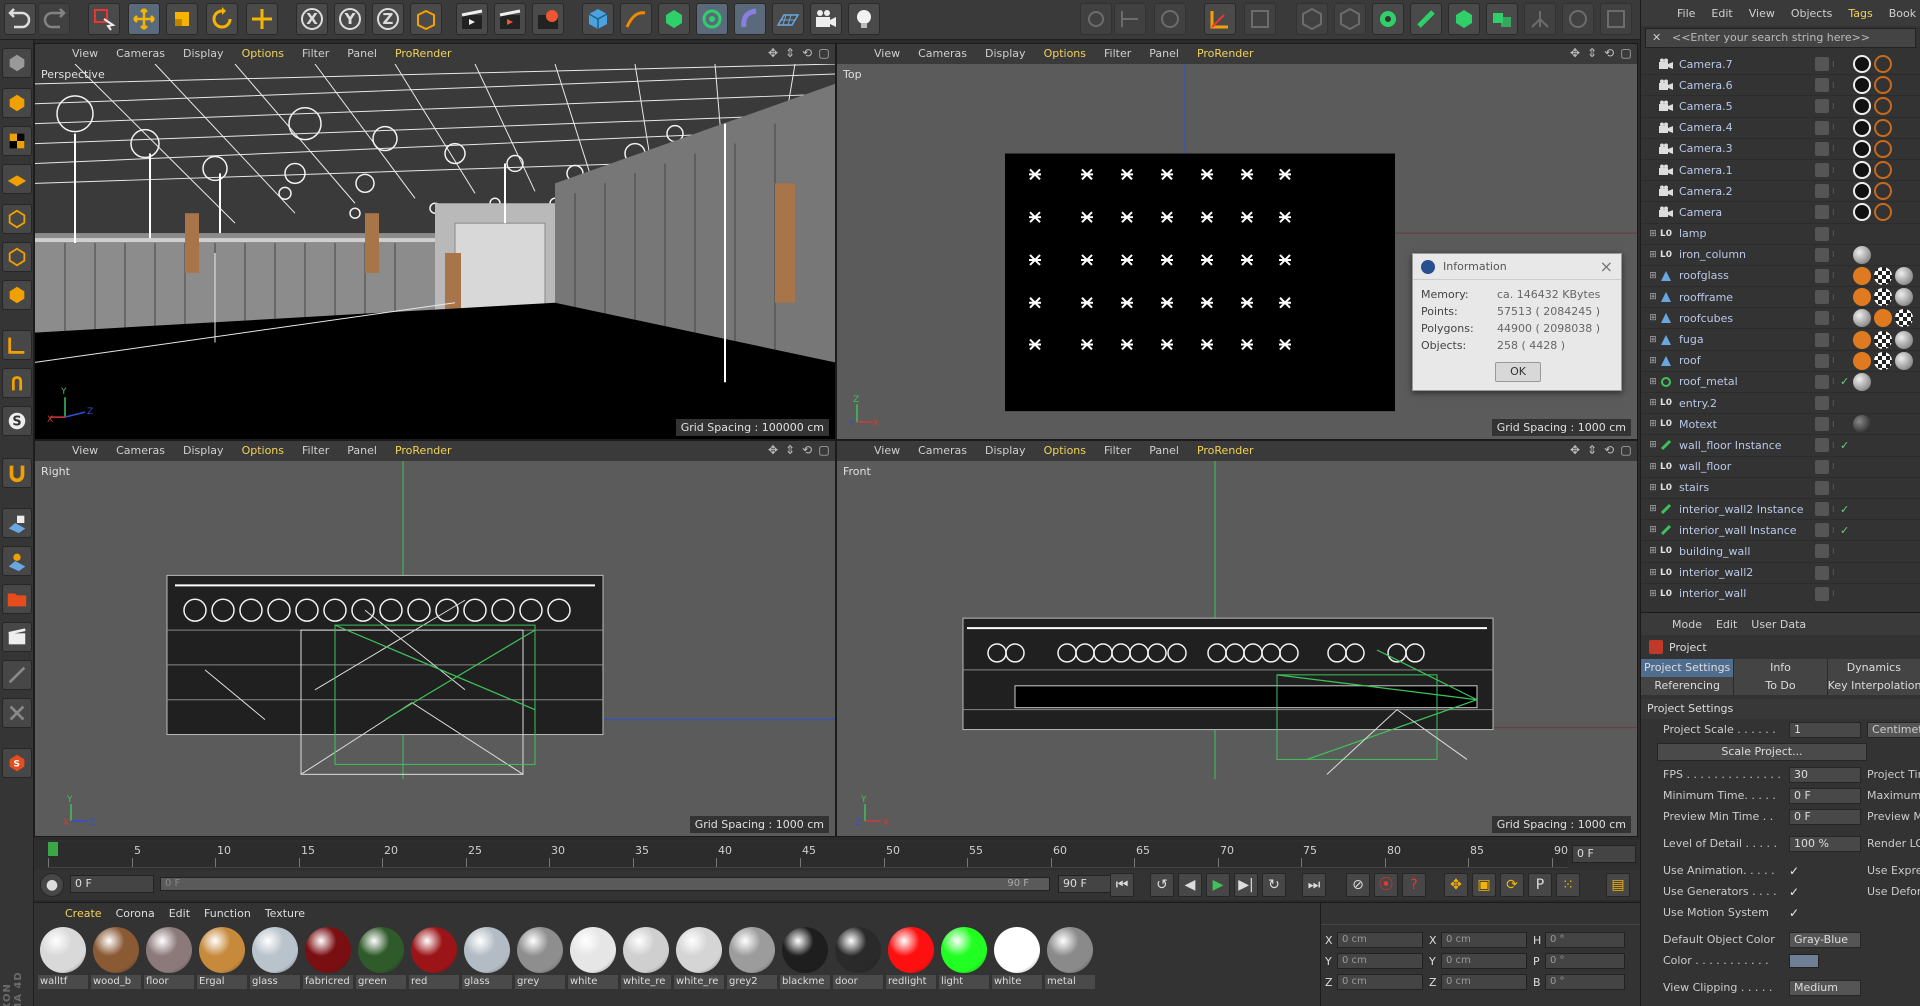 This screenshot has height=1006, width=1920. What do you see at coordinates (1744, 318) in the screenshot?
I see `object-name: roofcubes` at bounding box center [1744, 318].